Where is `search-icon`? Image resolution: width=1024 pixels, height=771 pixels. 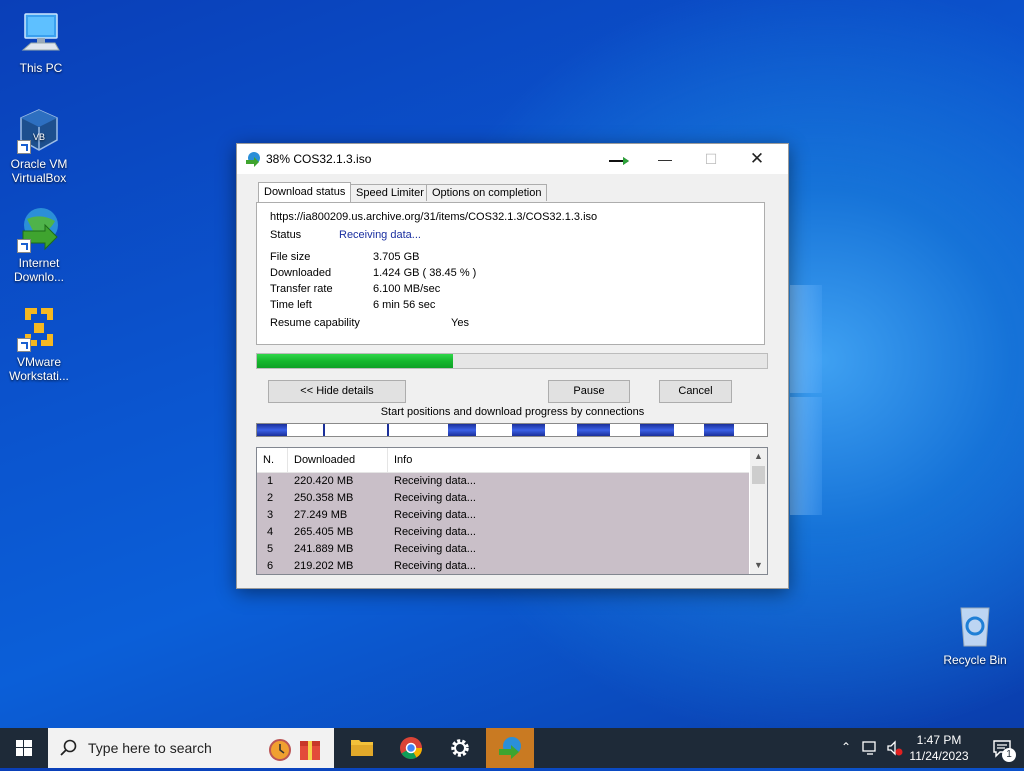 search-icon is located at coordinates (68, 747).